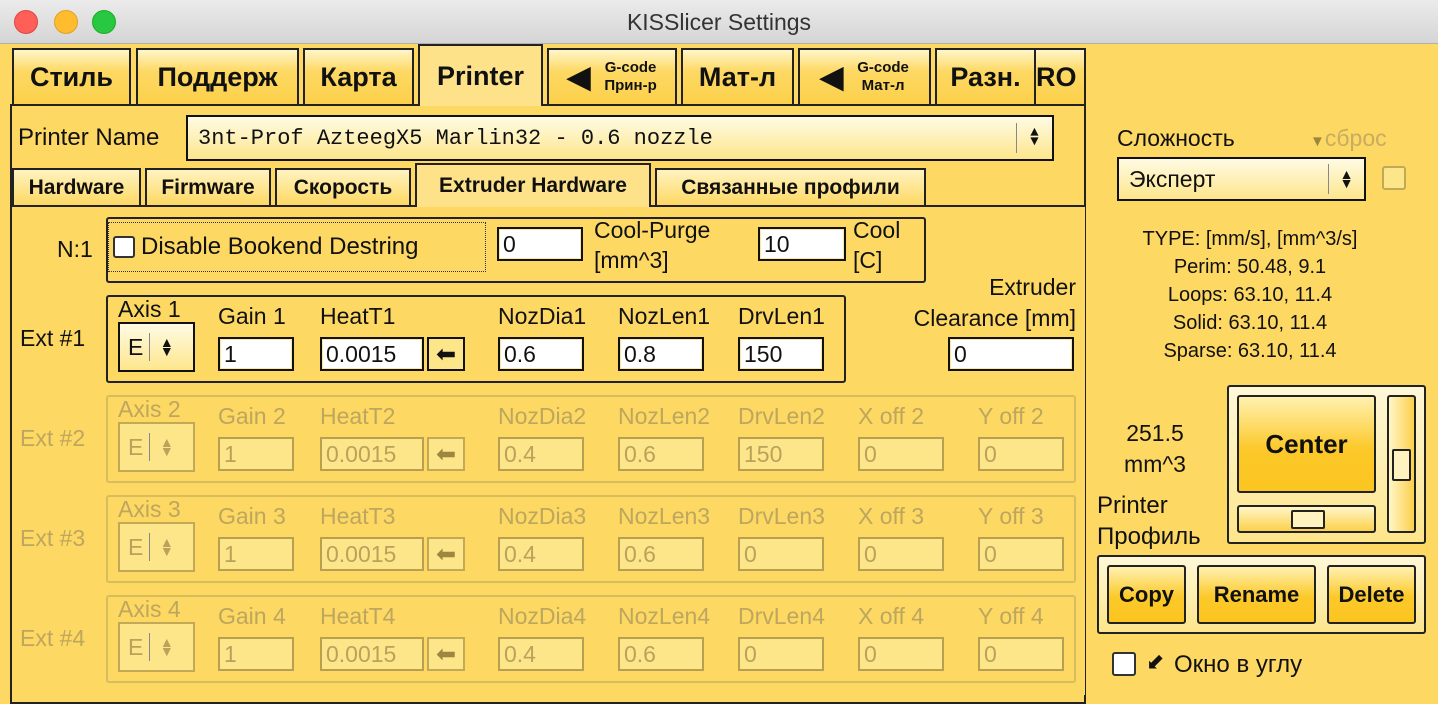 Image resolution: width=1438 pixels, height=704 pixels. What do you see at coordinates (358, 76) in the screenshot?
I see `tab-map: Карта` at bounding box center [358, 76].